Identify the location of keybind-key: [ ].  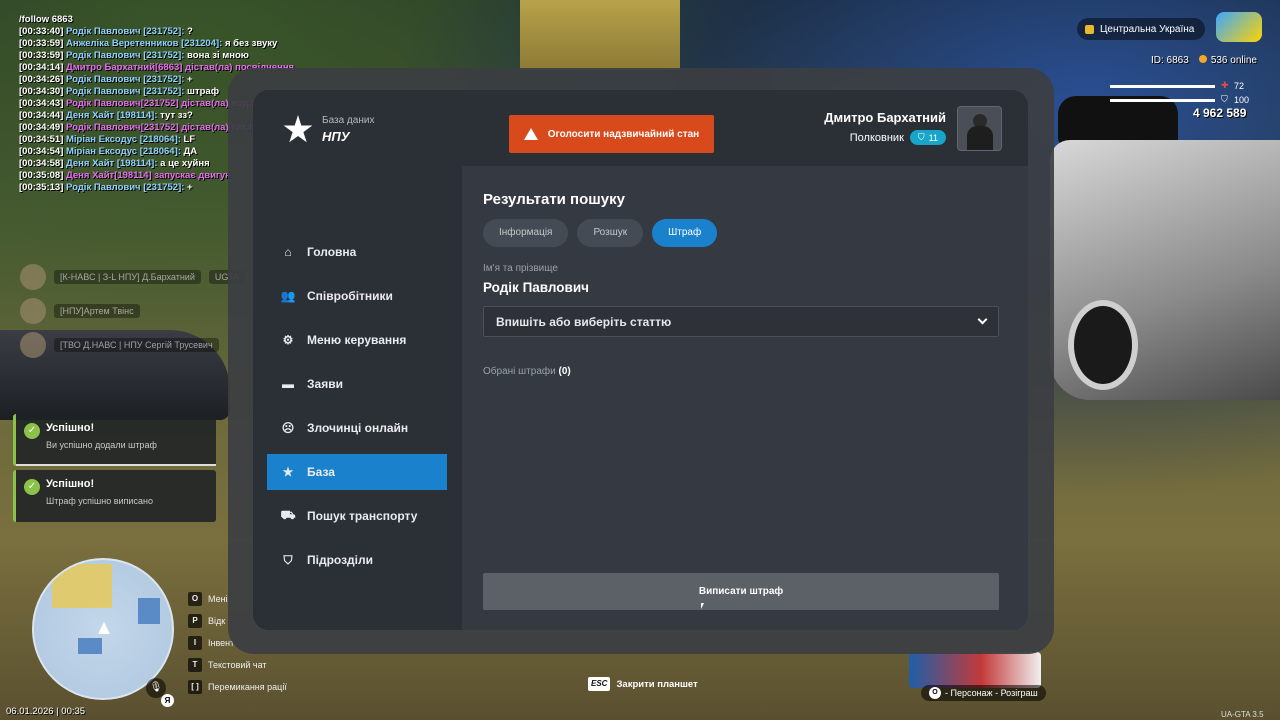
(195, 687).